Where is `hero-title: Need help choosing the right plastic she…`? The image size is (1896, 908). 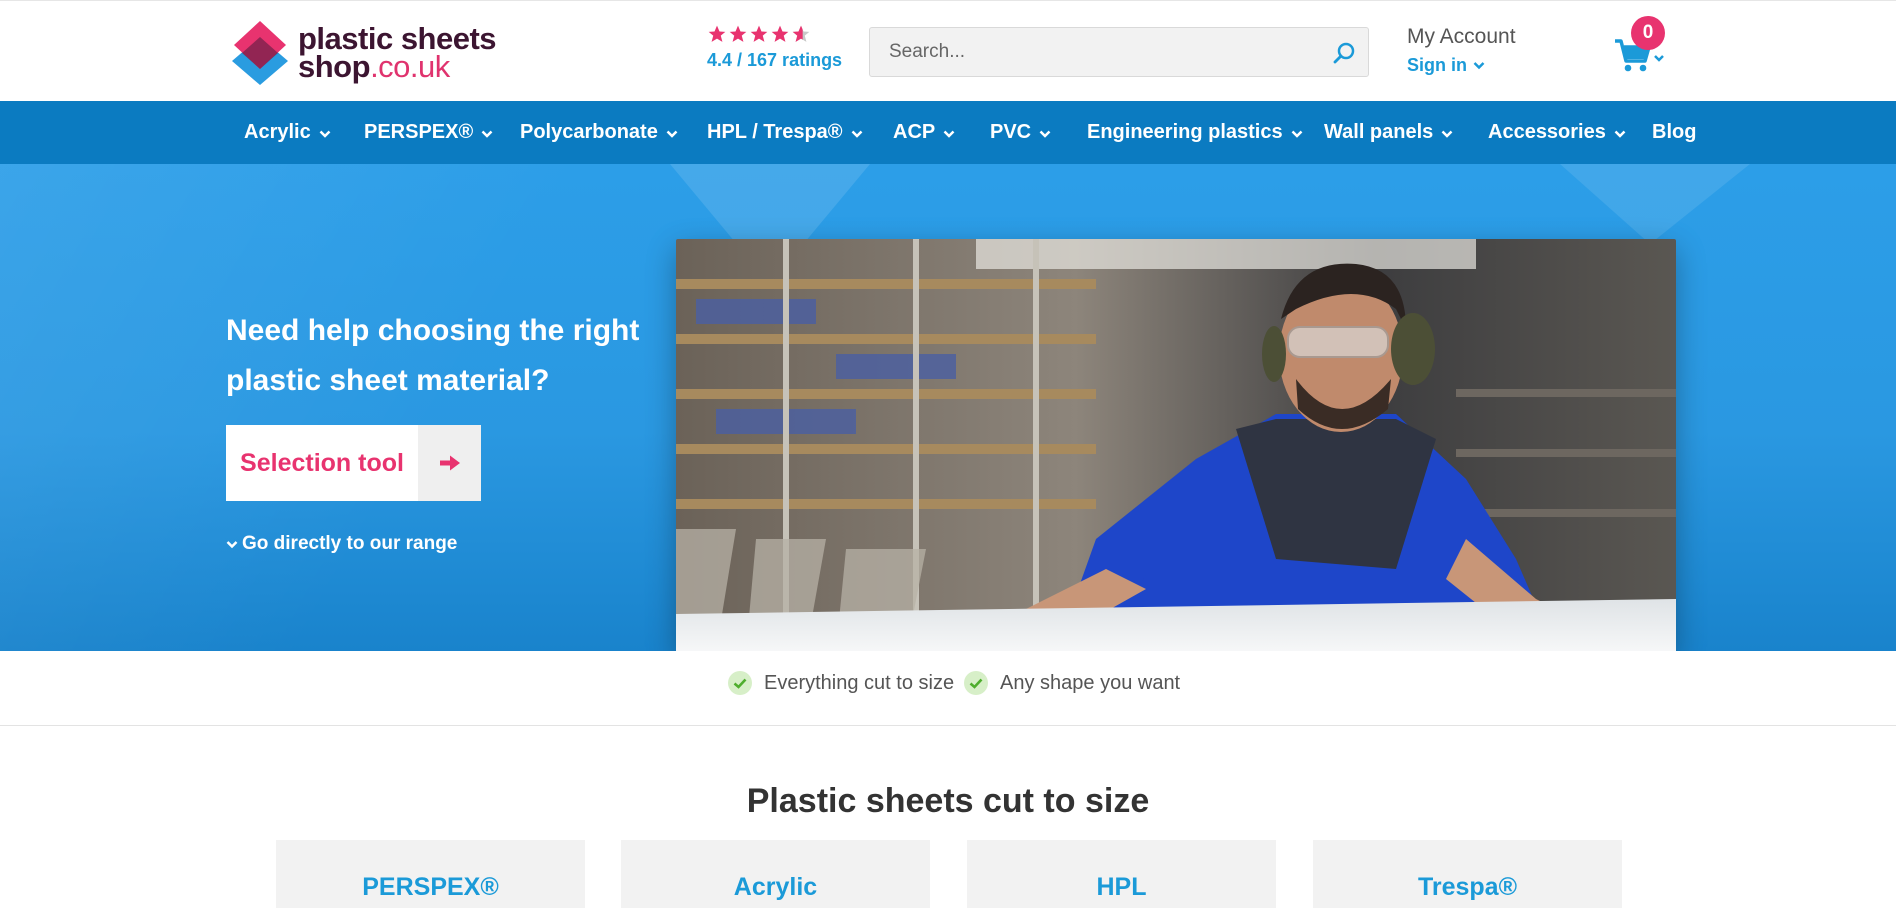 hero-title: Need help choosing the right plastic she… is located at coordinates (433, 355).